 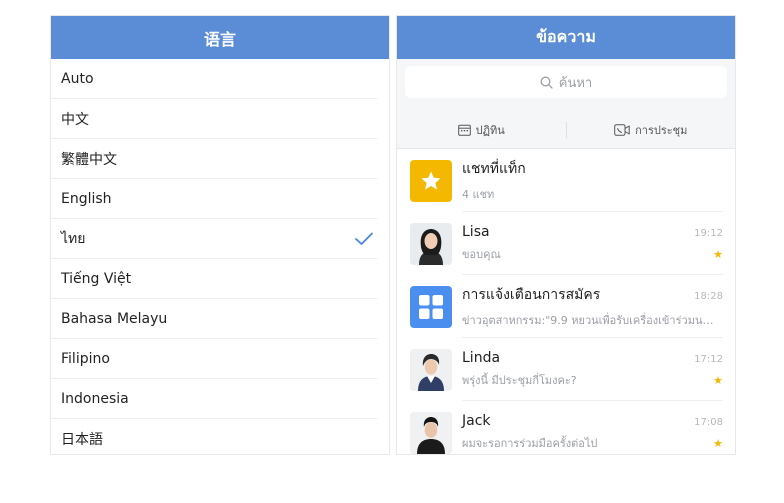 I want to click on conversation-item-linda: Linda 17:12 พรุ่งนี้ มีประชุมกี่โมงคะ? ★, so click(x=566, y=369).